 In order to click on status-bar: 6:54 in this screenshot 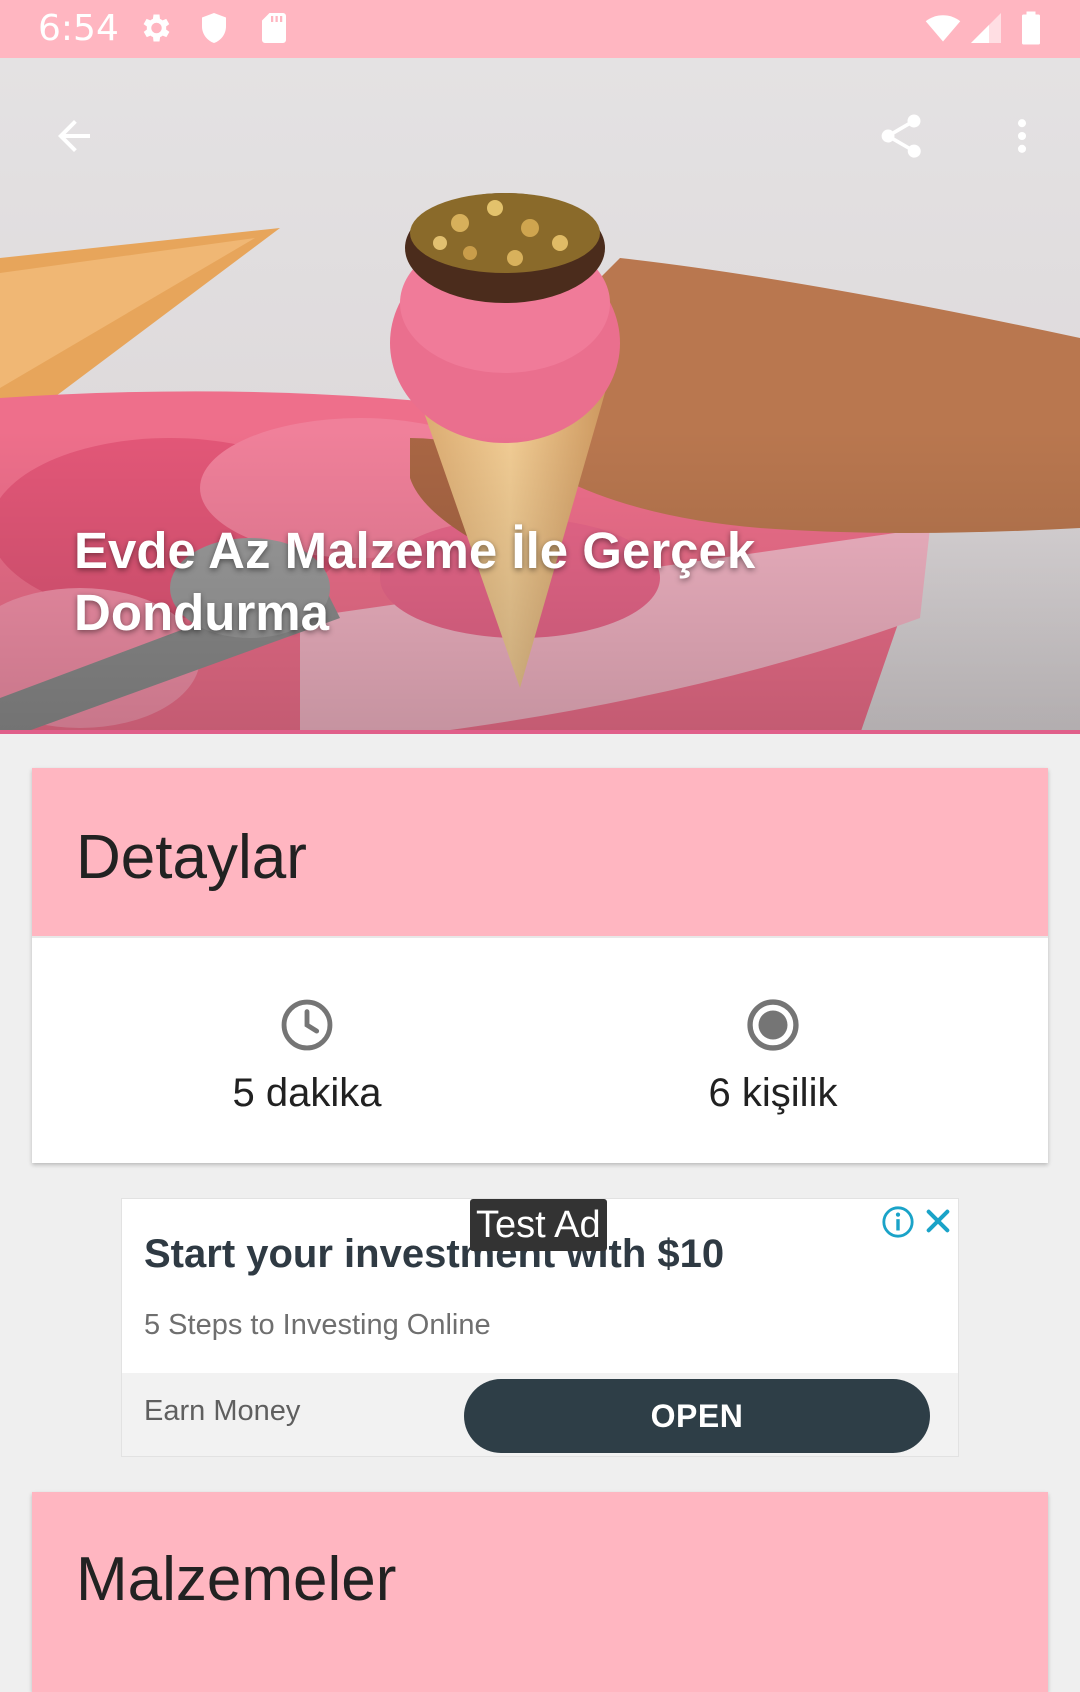, I will do `click(540, 29)`.